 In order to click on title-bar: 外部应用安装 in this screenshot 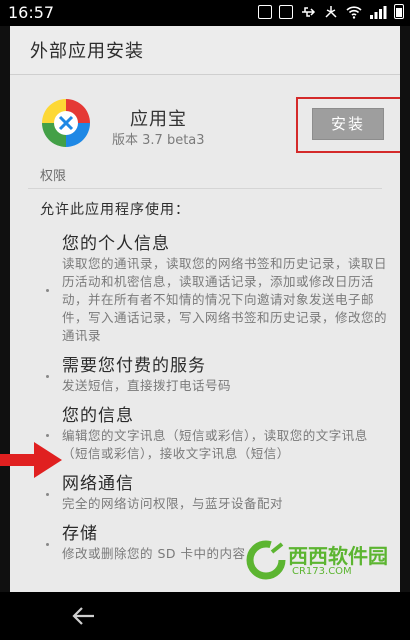, I will do `click(205, 50)`.